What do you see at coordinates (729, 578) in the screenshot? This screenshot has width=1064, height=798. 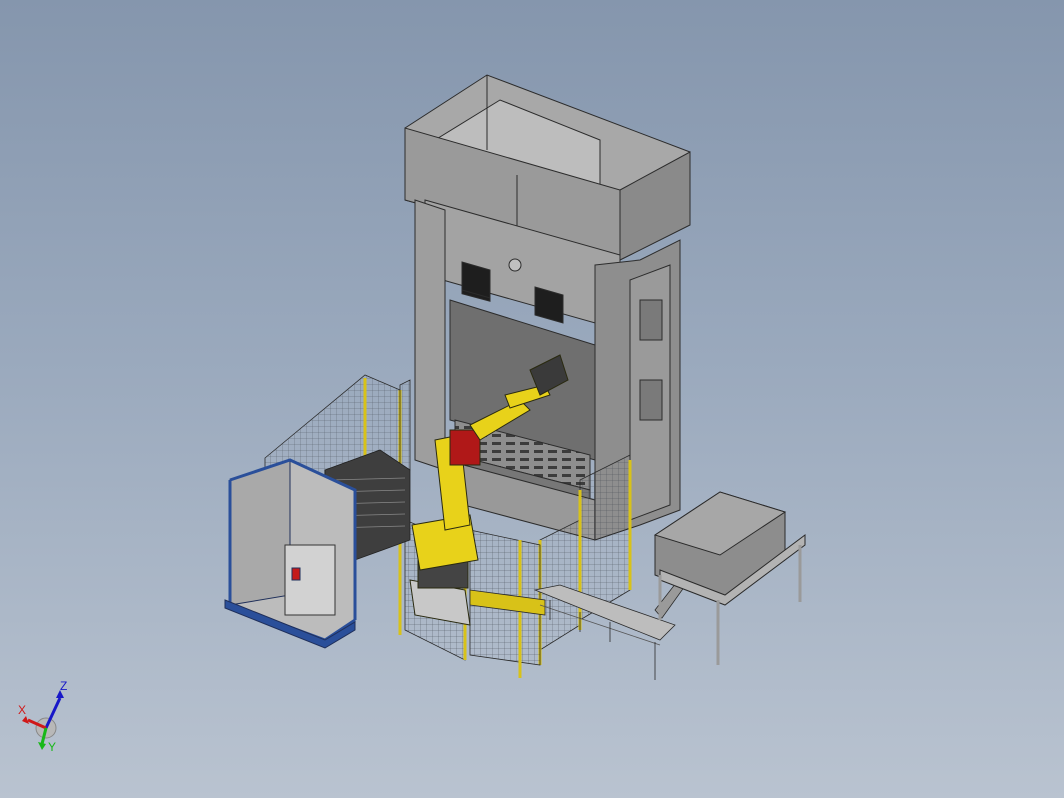 I see `material-table` at bounding box center [729, 578].